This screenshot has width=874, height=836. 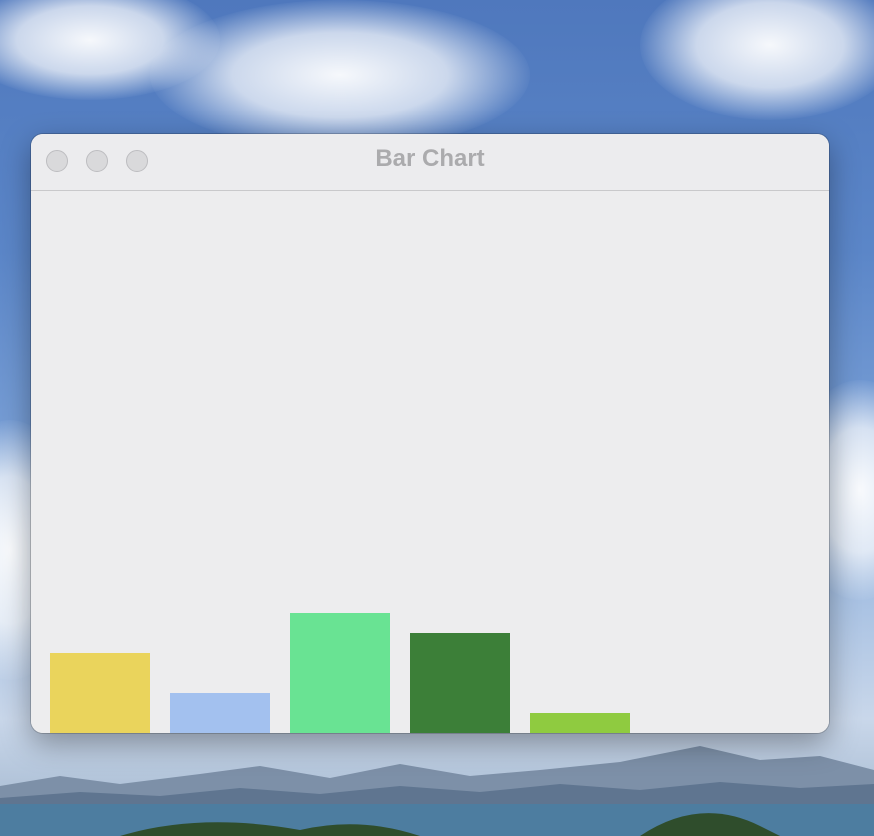 I want to click on landscape-hills, so click(x=437, y=791).